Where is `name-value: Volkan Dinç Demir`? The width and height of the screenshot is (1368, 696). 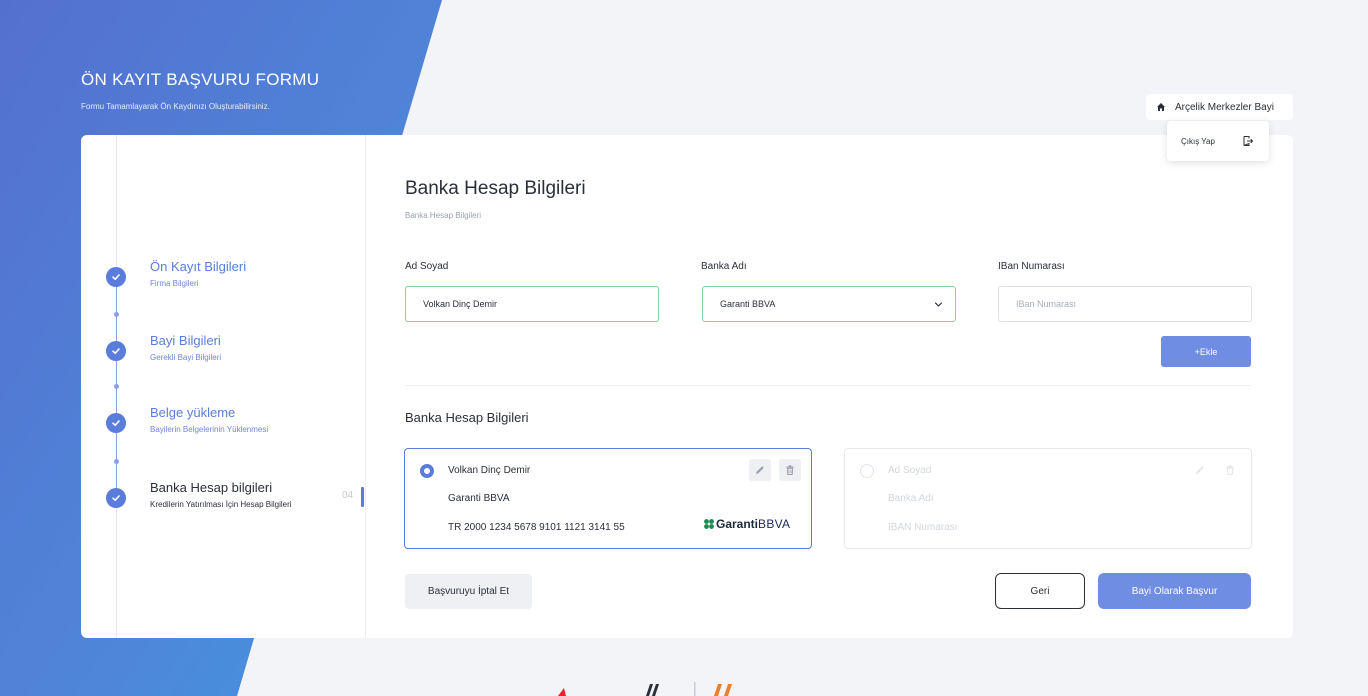
name-value: Volkan Dinç Demir is located at coordinates (460, 304).